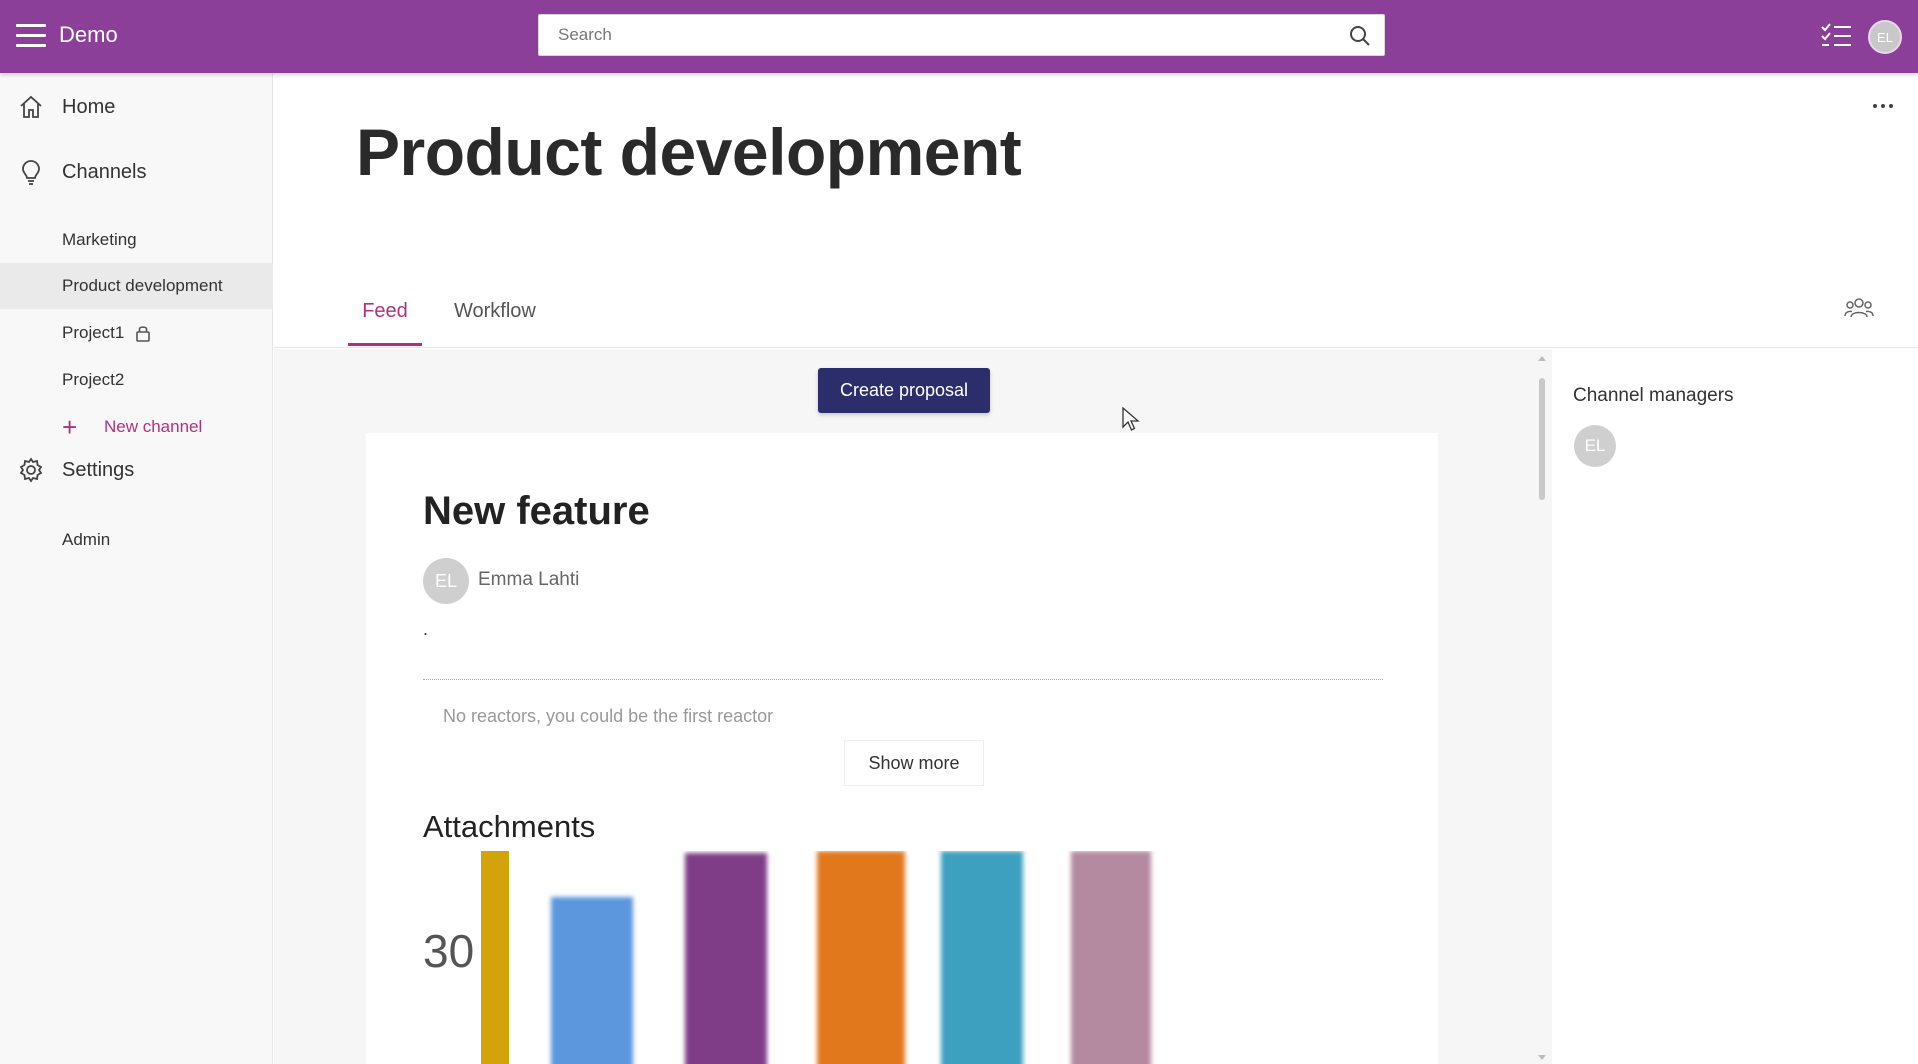  I want to click on more-options-icon, so click(1883, 106).